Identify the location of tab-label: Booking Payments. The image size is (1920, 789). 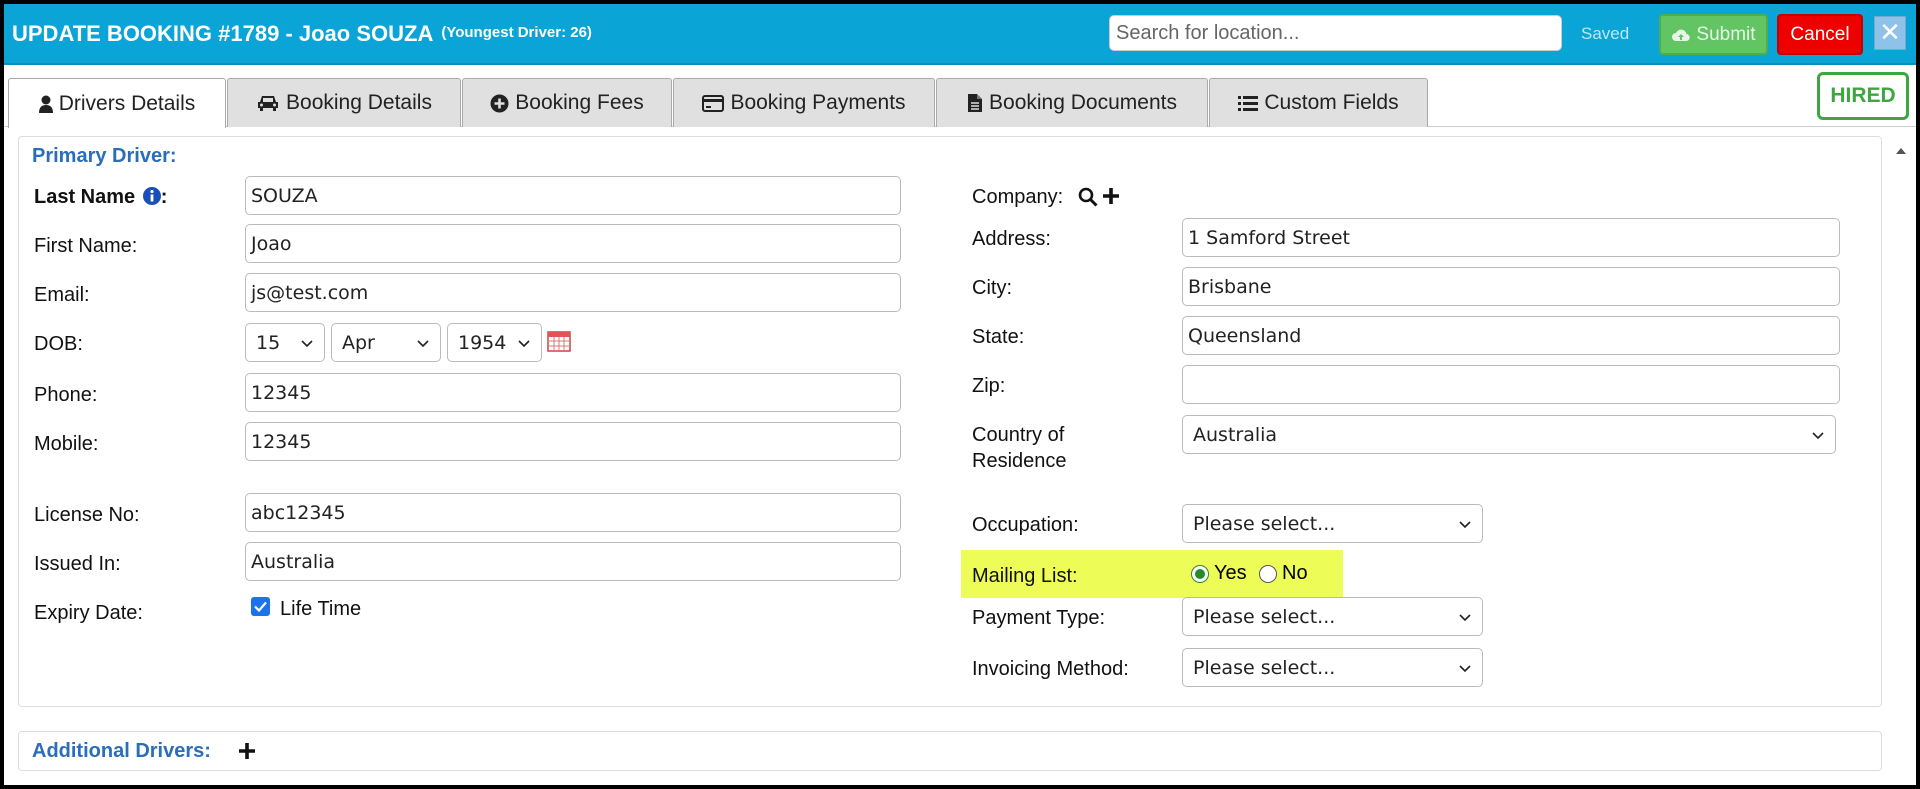
(818, 102).